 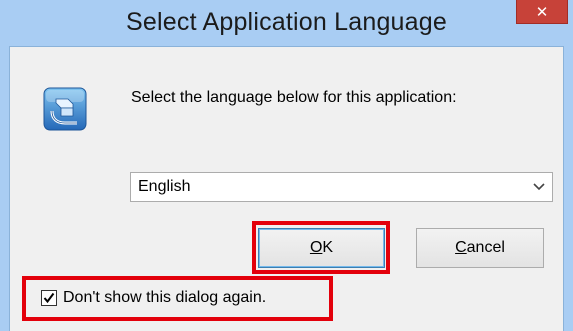 I want to click on cancel-button: Cancel, so click(x=480, y=248).